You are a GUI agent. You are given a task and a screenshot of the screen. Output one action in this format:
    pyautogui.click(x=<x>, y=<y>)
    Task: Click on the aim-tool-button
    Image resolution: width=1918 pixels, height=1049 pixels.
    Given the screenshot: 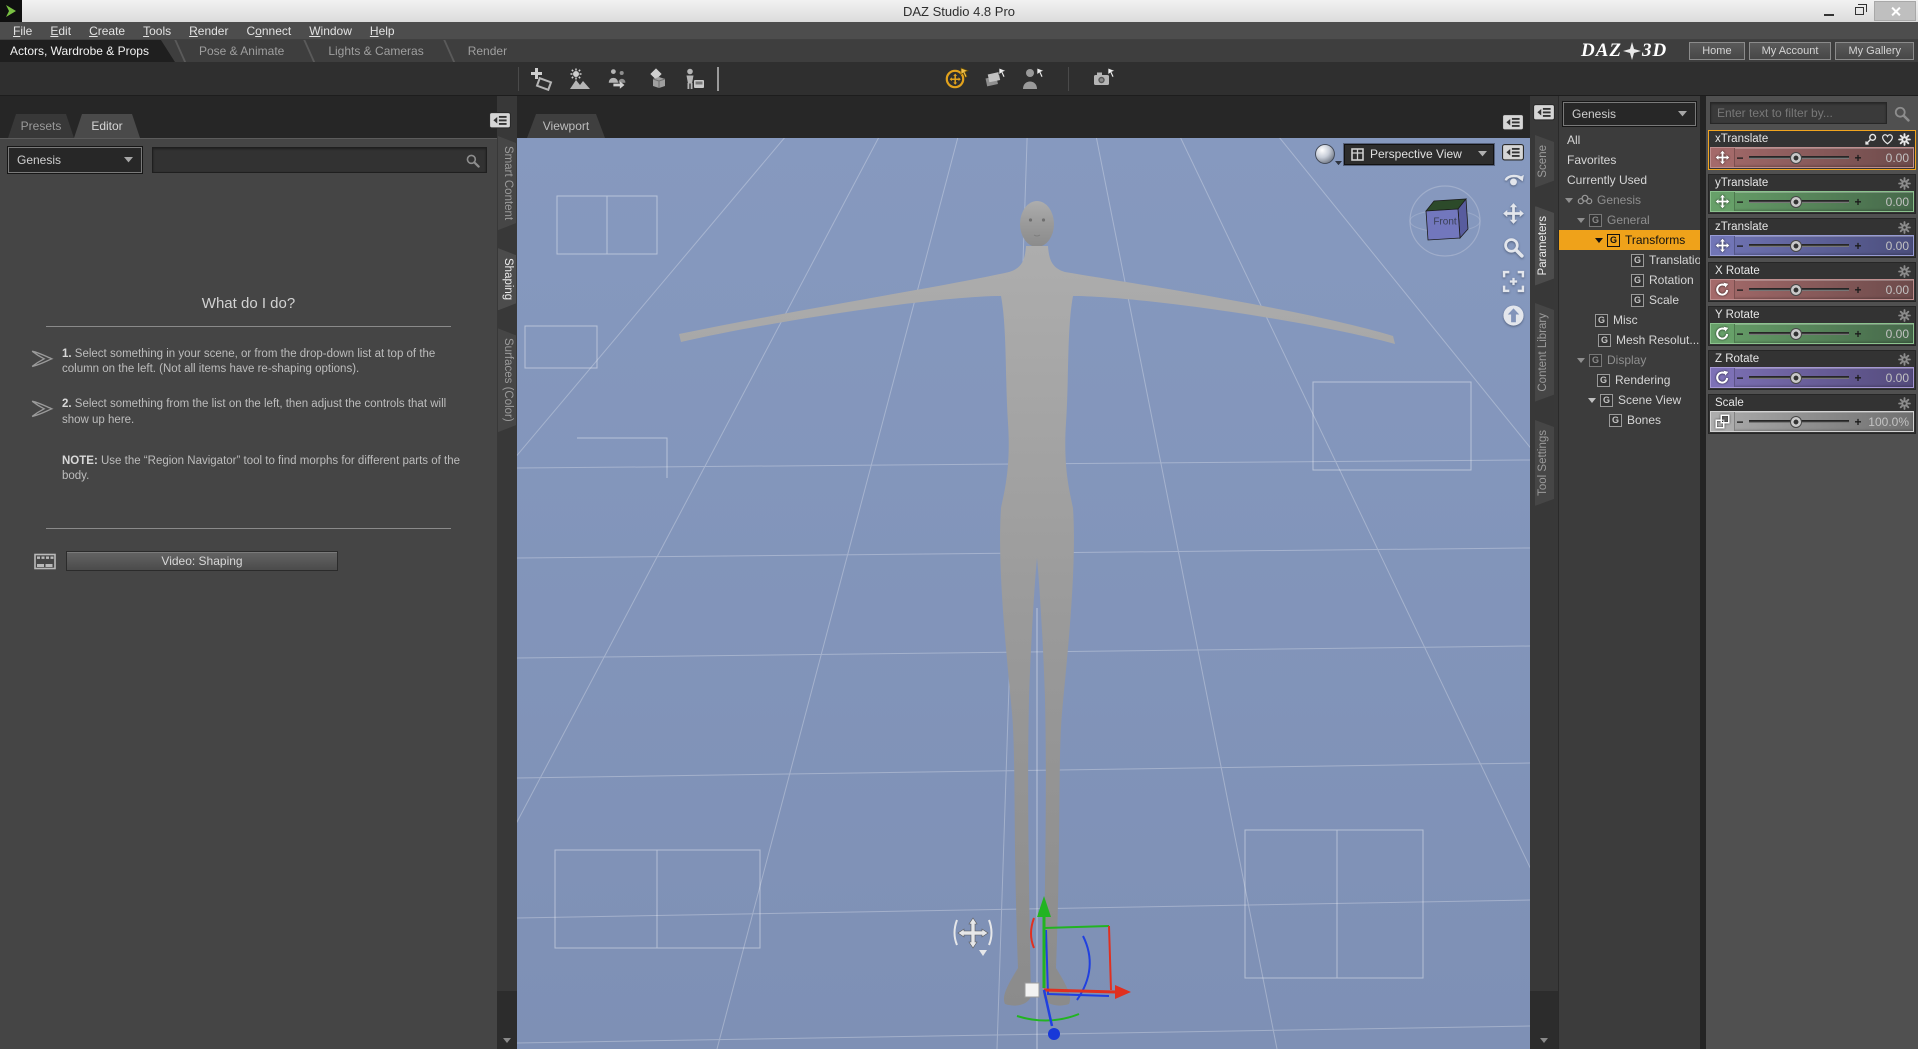 What is the action you would take?
    pyautogui.click(x=1513, y=315)
    